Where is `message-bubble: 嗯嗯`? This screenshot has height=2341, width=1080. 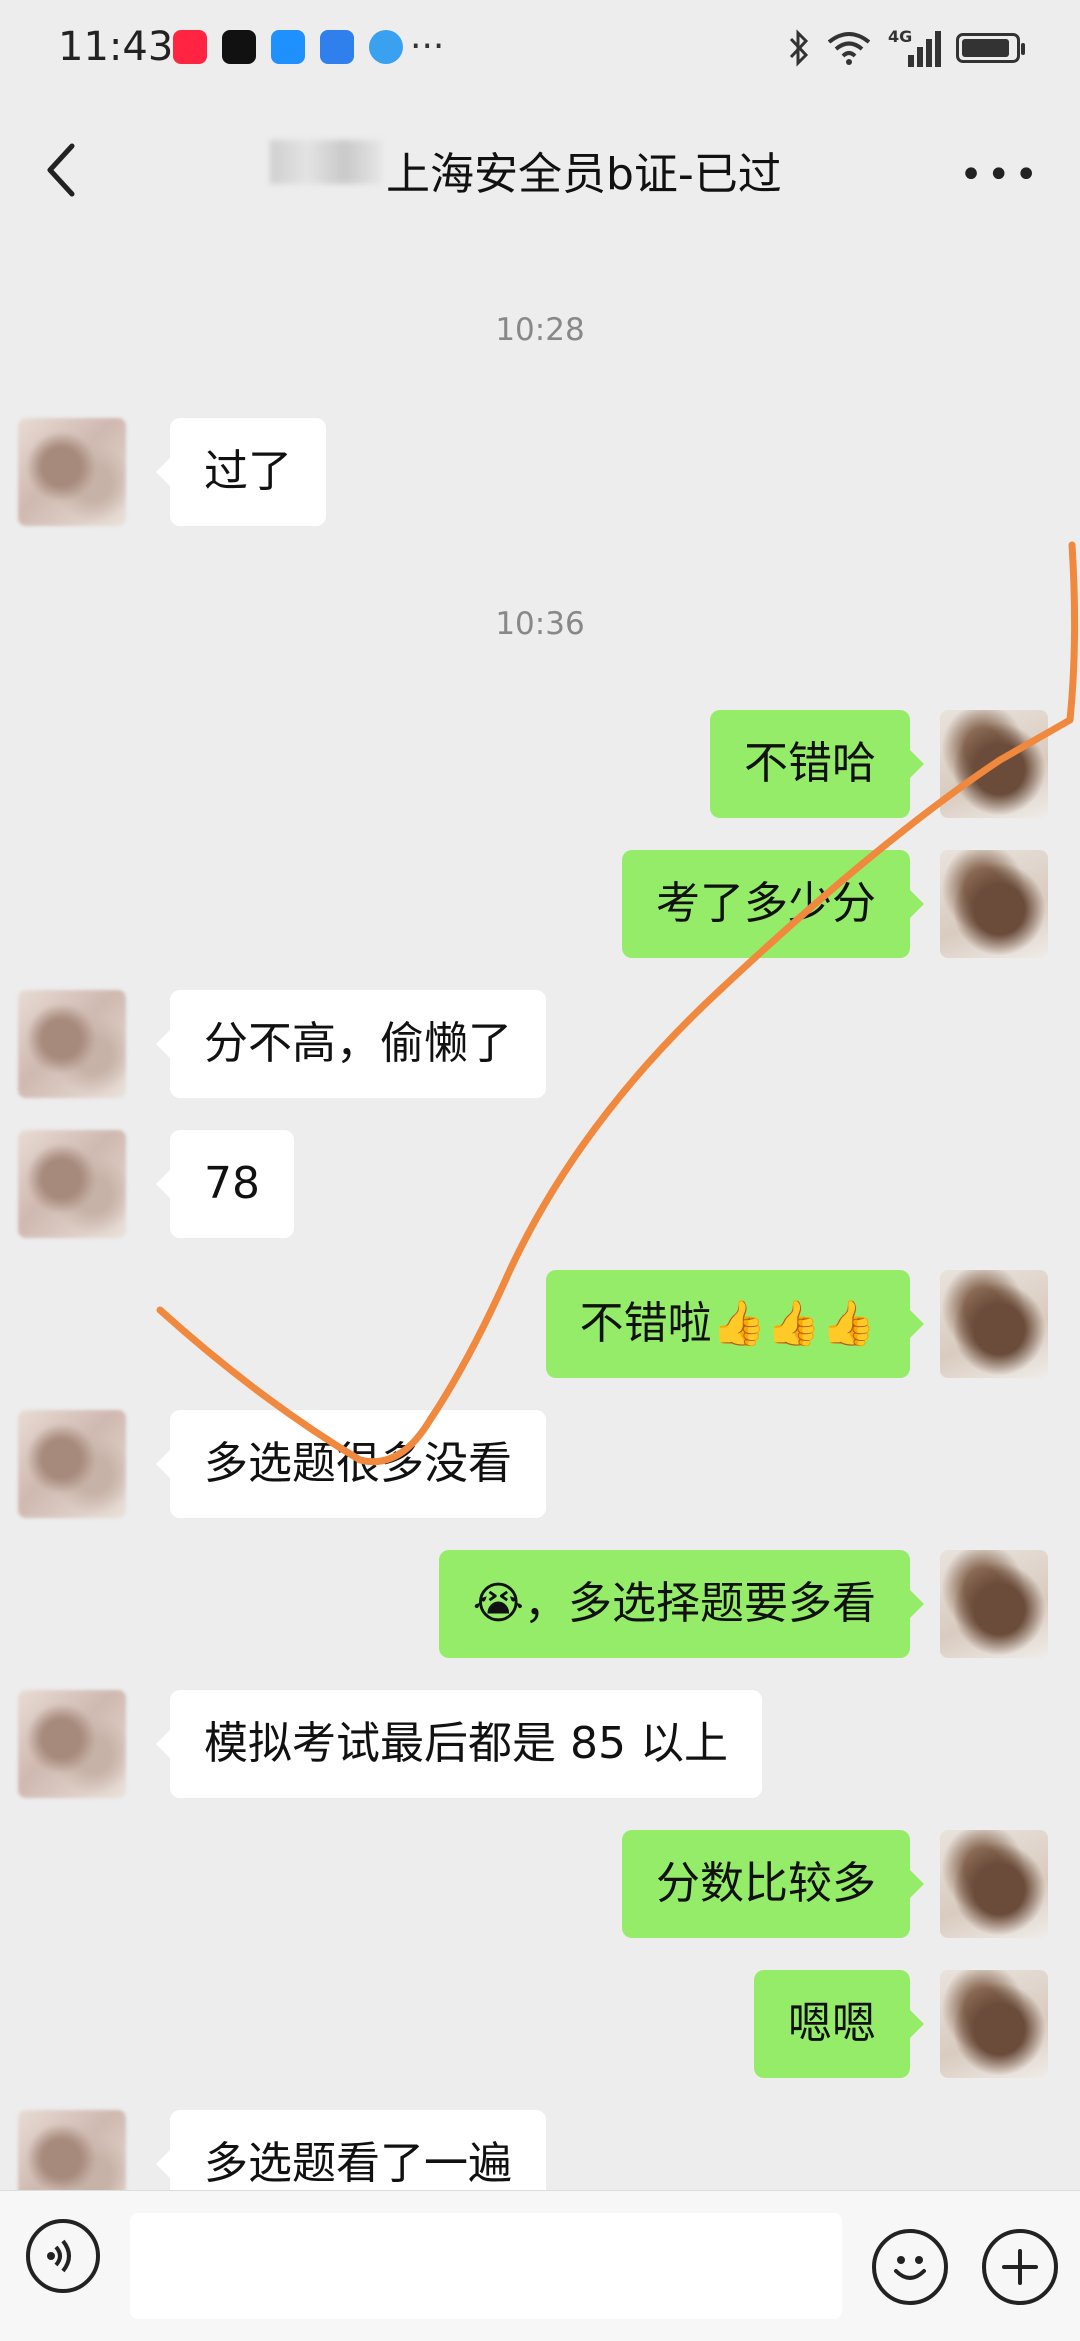 message-bubble: 嗯嗯 is located at coordinates (839, 2024).